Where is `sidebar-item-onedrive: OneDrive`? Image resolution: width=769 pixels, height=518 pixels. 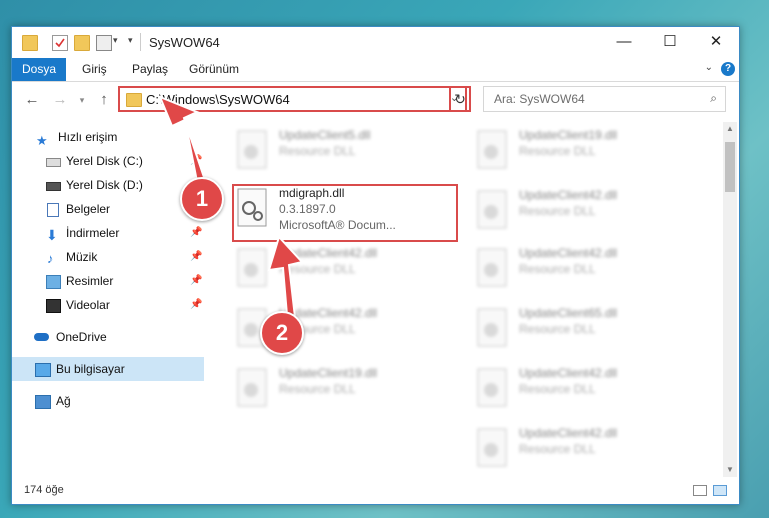
sidebar-item-onedrive: OneDrive is located at coordinates (108, 337).